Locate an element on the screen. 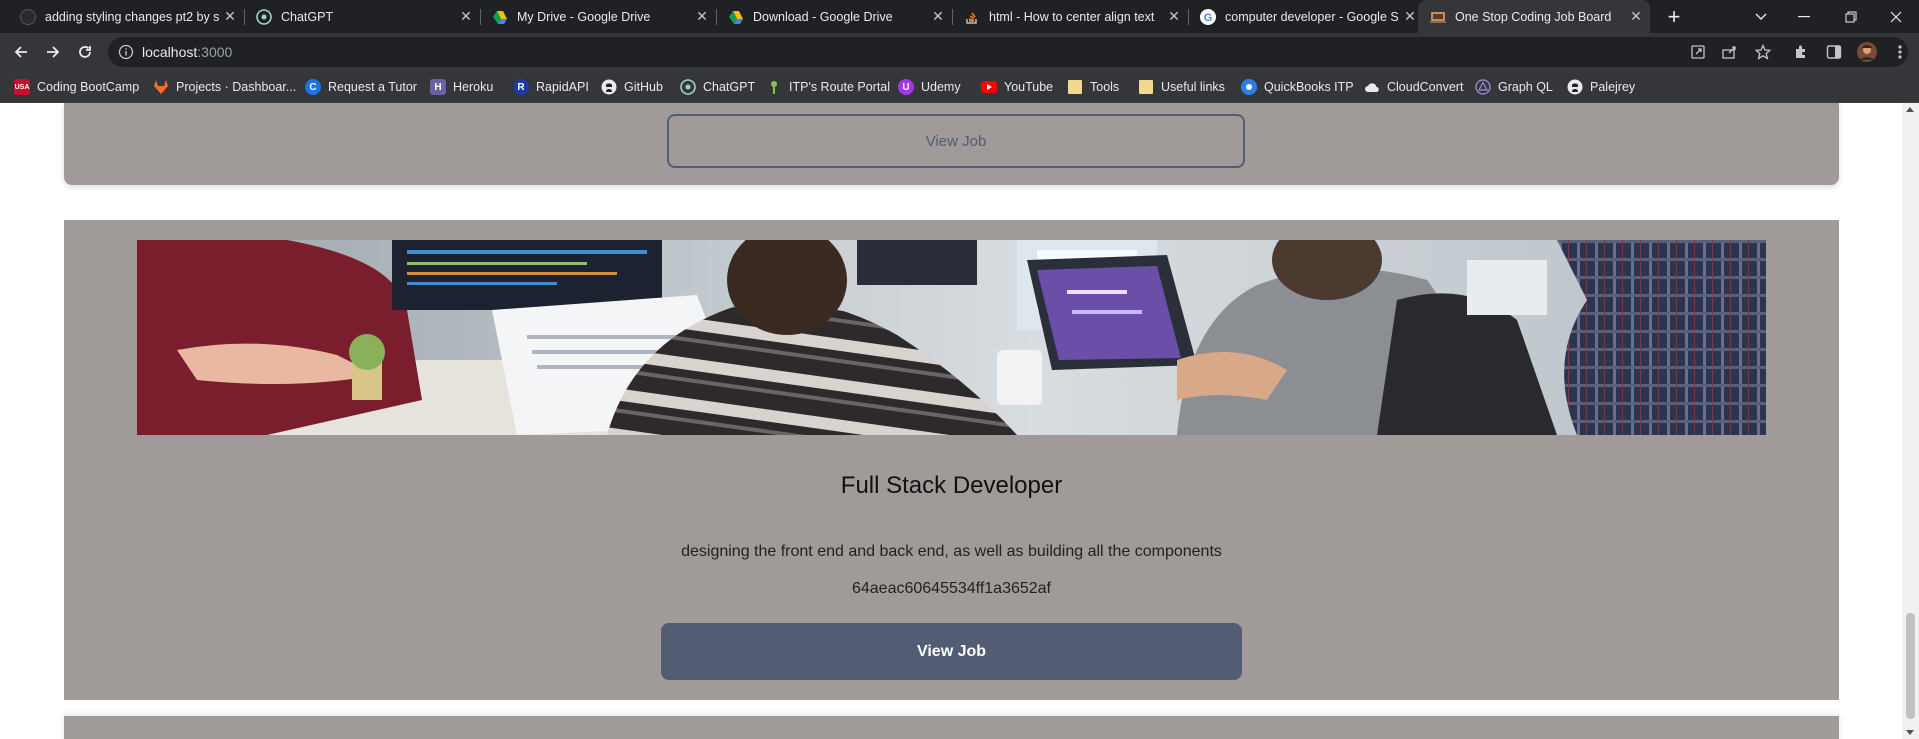  bookmark-coding-bootcamp: USA Coding BootCamp is located at coordinates (76, 87).